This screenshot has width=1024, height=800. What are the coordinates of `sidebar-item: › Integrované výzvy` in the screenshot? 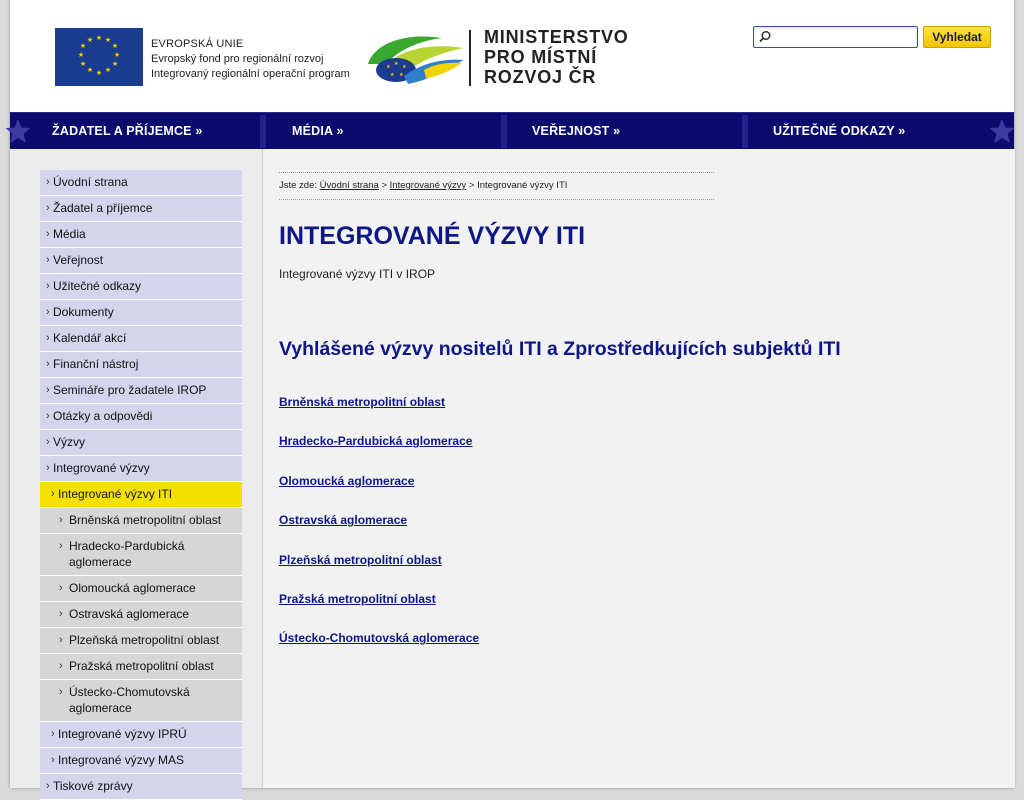 It's located at (141, 469).